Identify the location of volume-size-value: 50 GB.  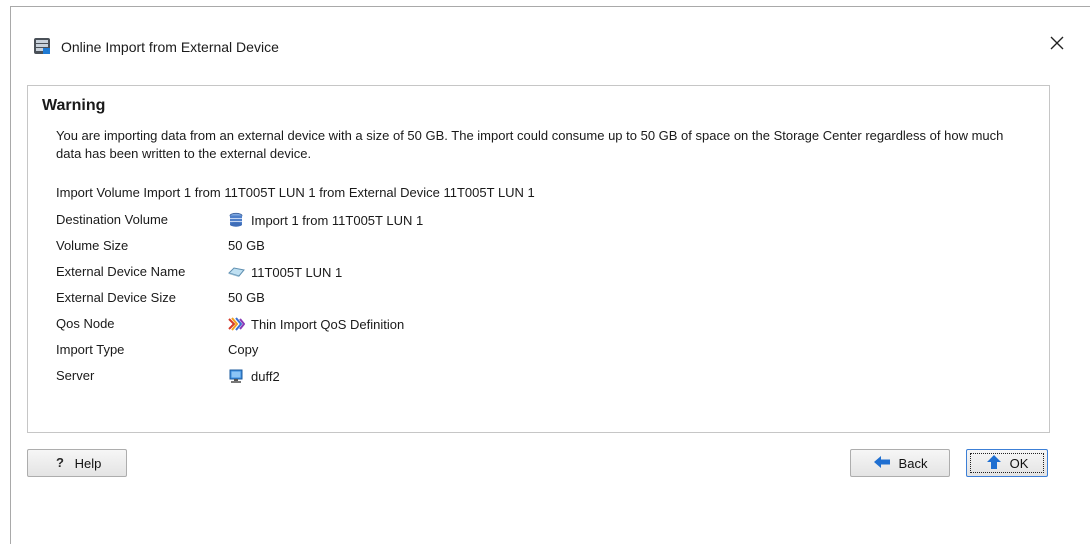
(246, 245).